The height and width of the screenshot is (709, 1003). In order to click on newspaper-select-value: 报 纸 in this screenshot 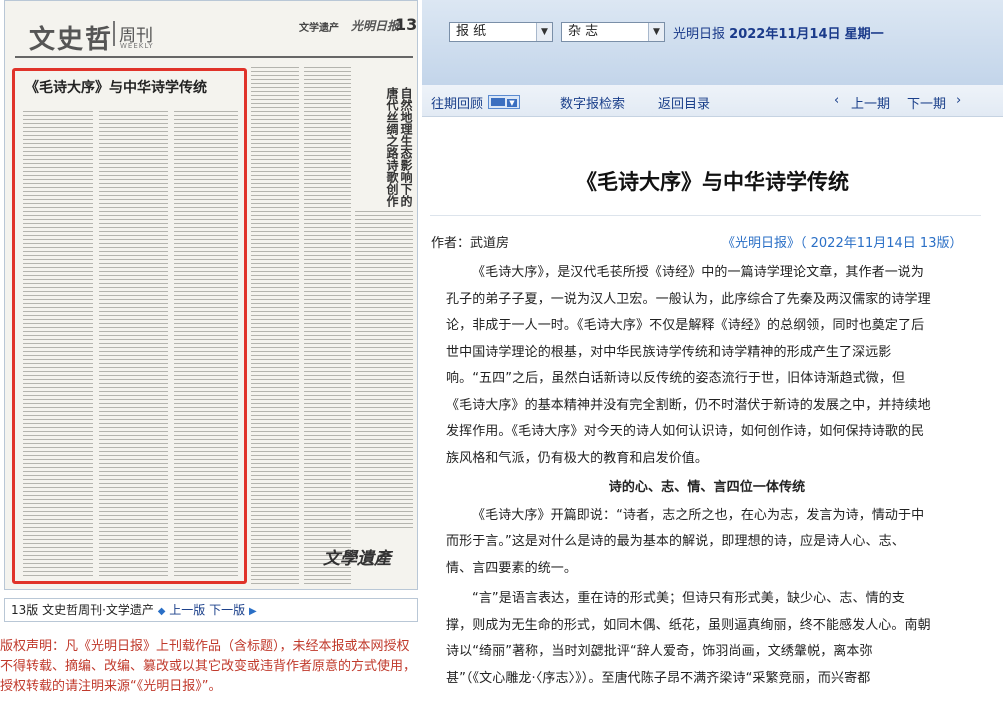, I will do `click(471, 31)`.